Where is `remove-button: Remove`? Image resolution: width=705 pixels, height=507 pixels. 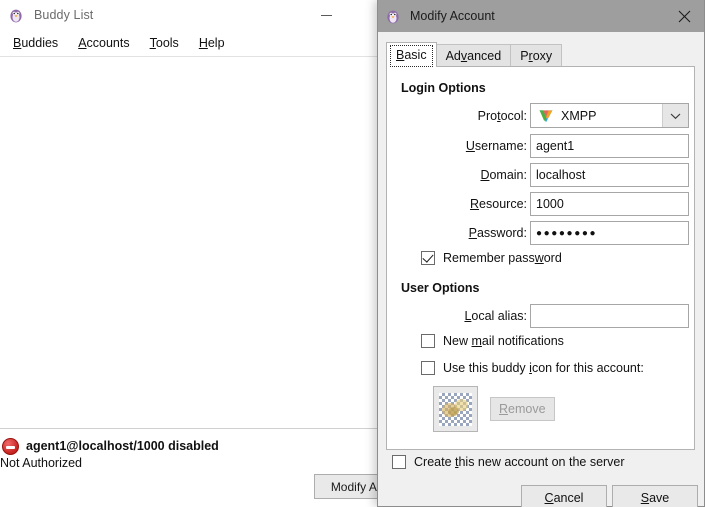
remove-button: Remove is located at coordinates (522, 409).